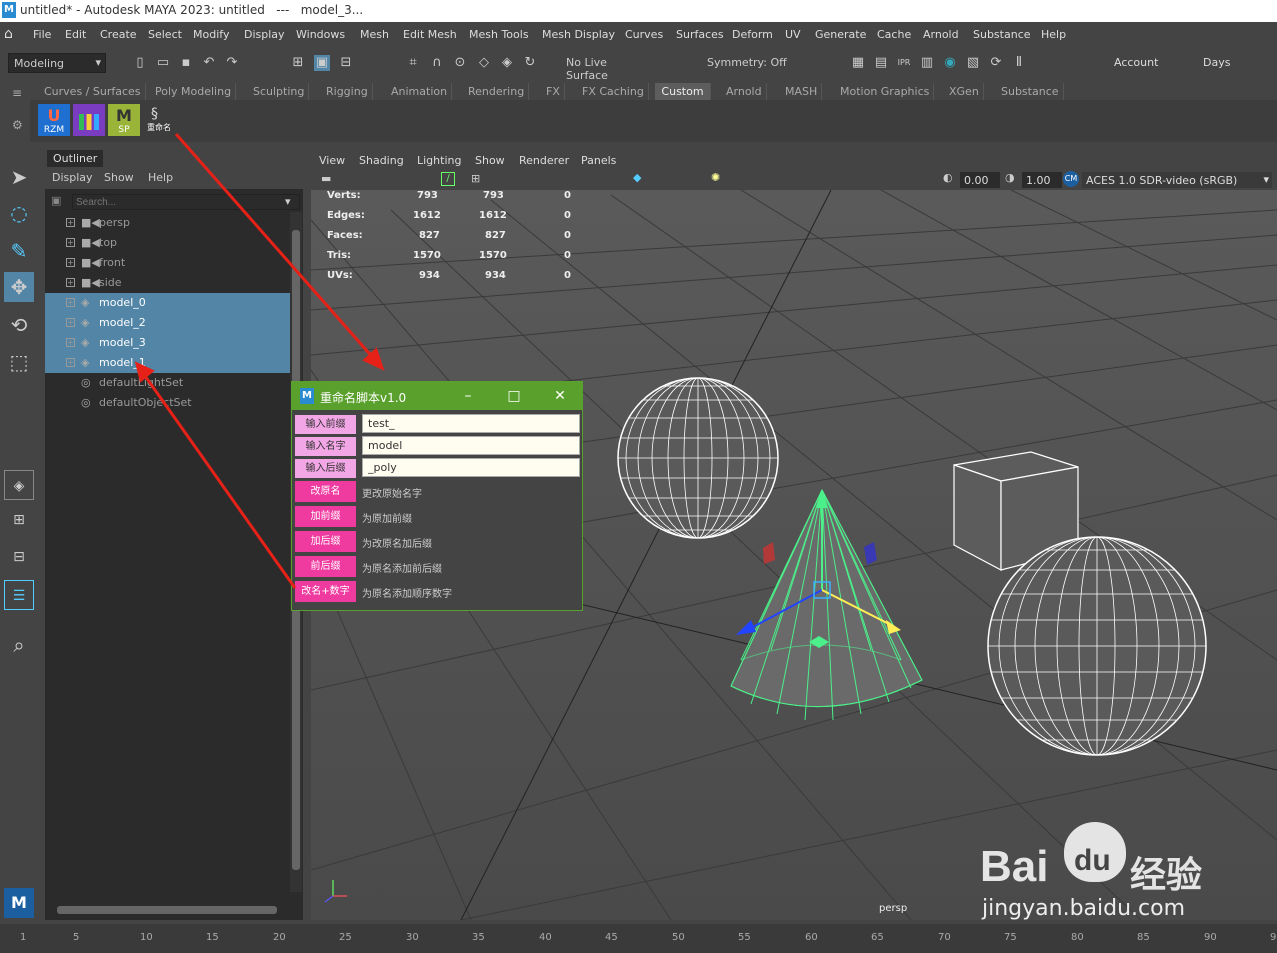  I want to click on watermark-url: jingyan.baidu.com, so click(1084, 908).